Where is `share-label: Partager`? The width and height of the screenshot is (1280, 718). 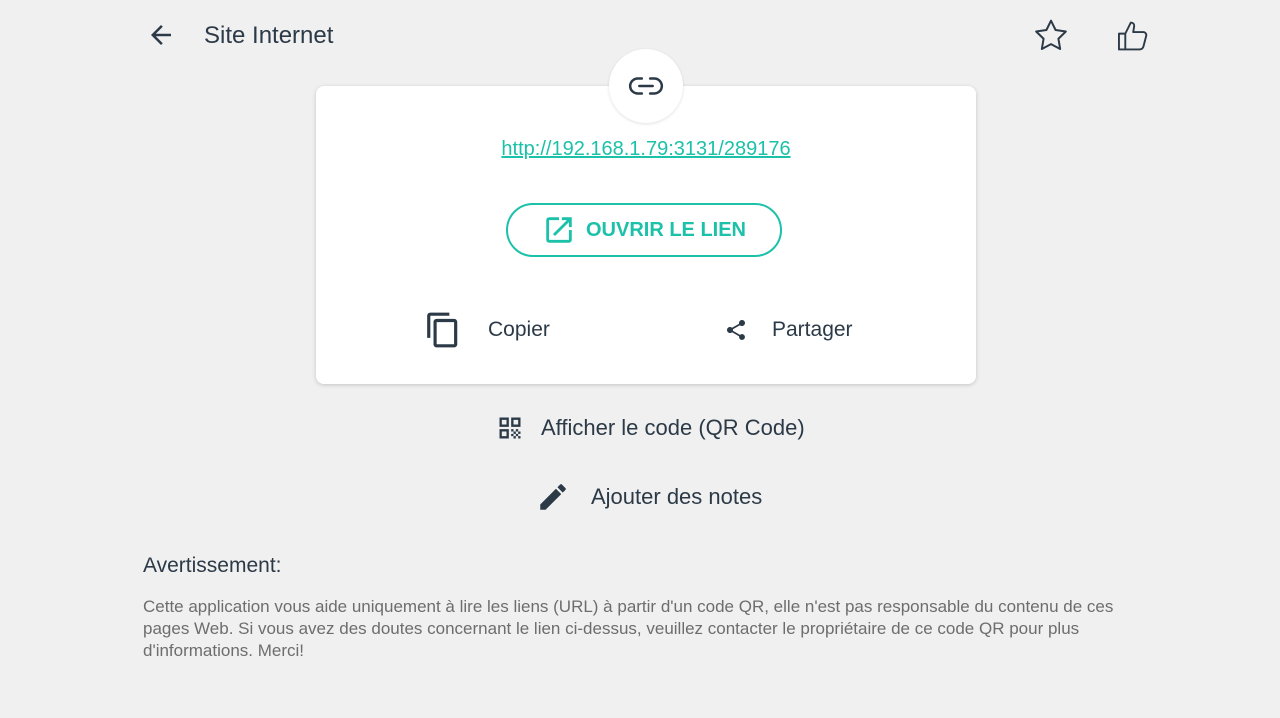
share-label: Partager is located at coordinates (812, 329).